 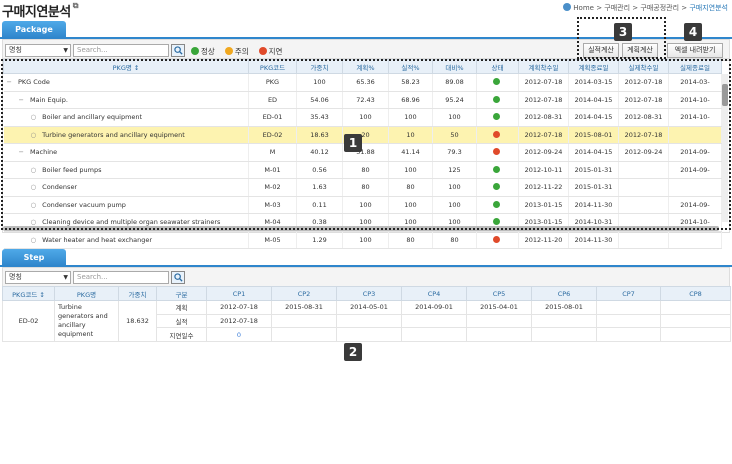 What do you see at coordinates (369, 293) in the screenshot?
I see `column-header: CP3` at bounding box center [369, 293].